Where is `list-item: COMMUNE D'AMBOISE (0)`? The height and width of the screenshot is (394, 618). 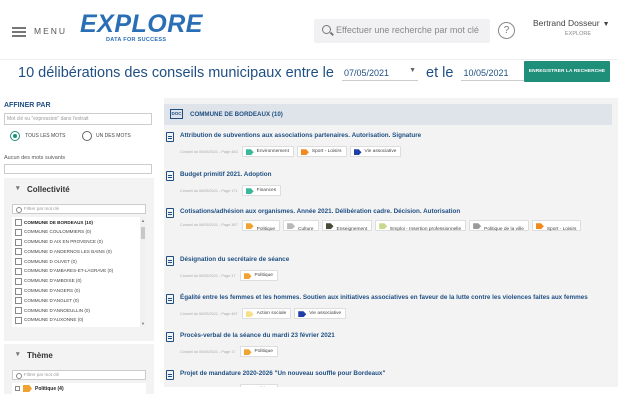 list-item: COMMUNE D'AMBOISE (0) is located at coordinates (79, 281).